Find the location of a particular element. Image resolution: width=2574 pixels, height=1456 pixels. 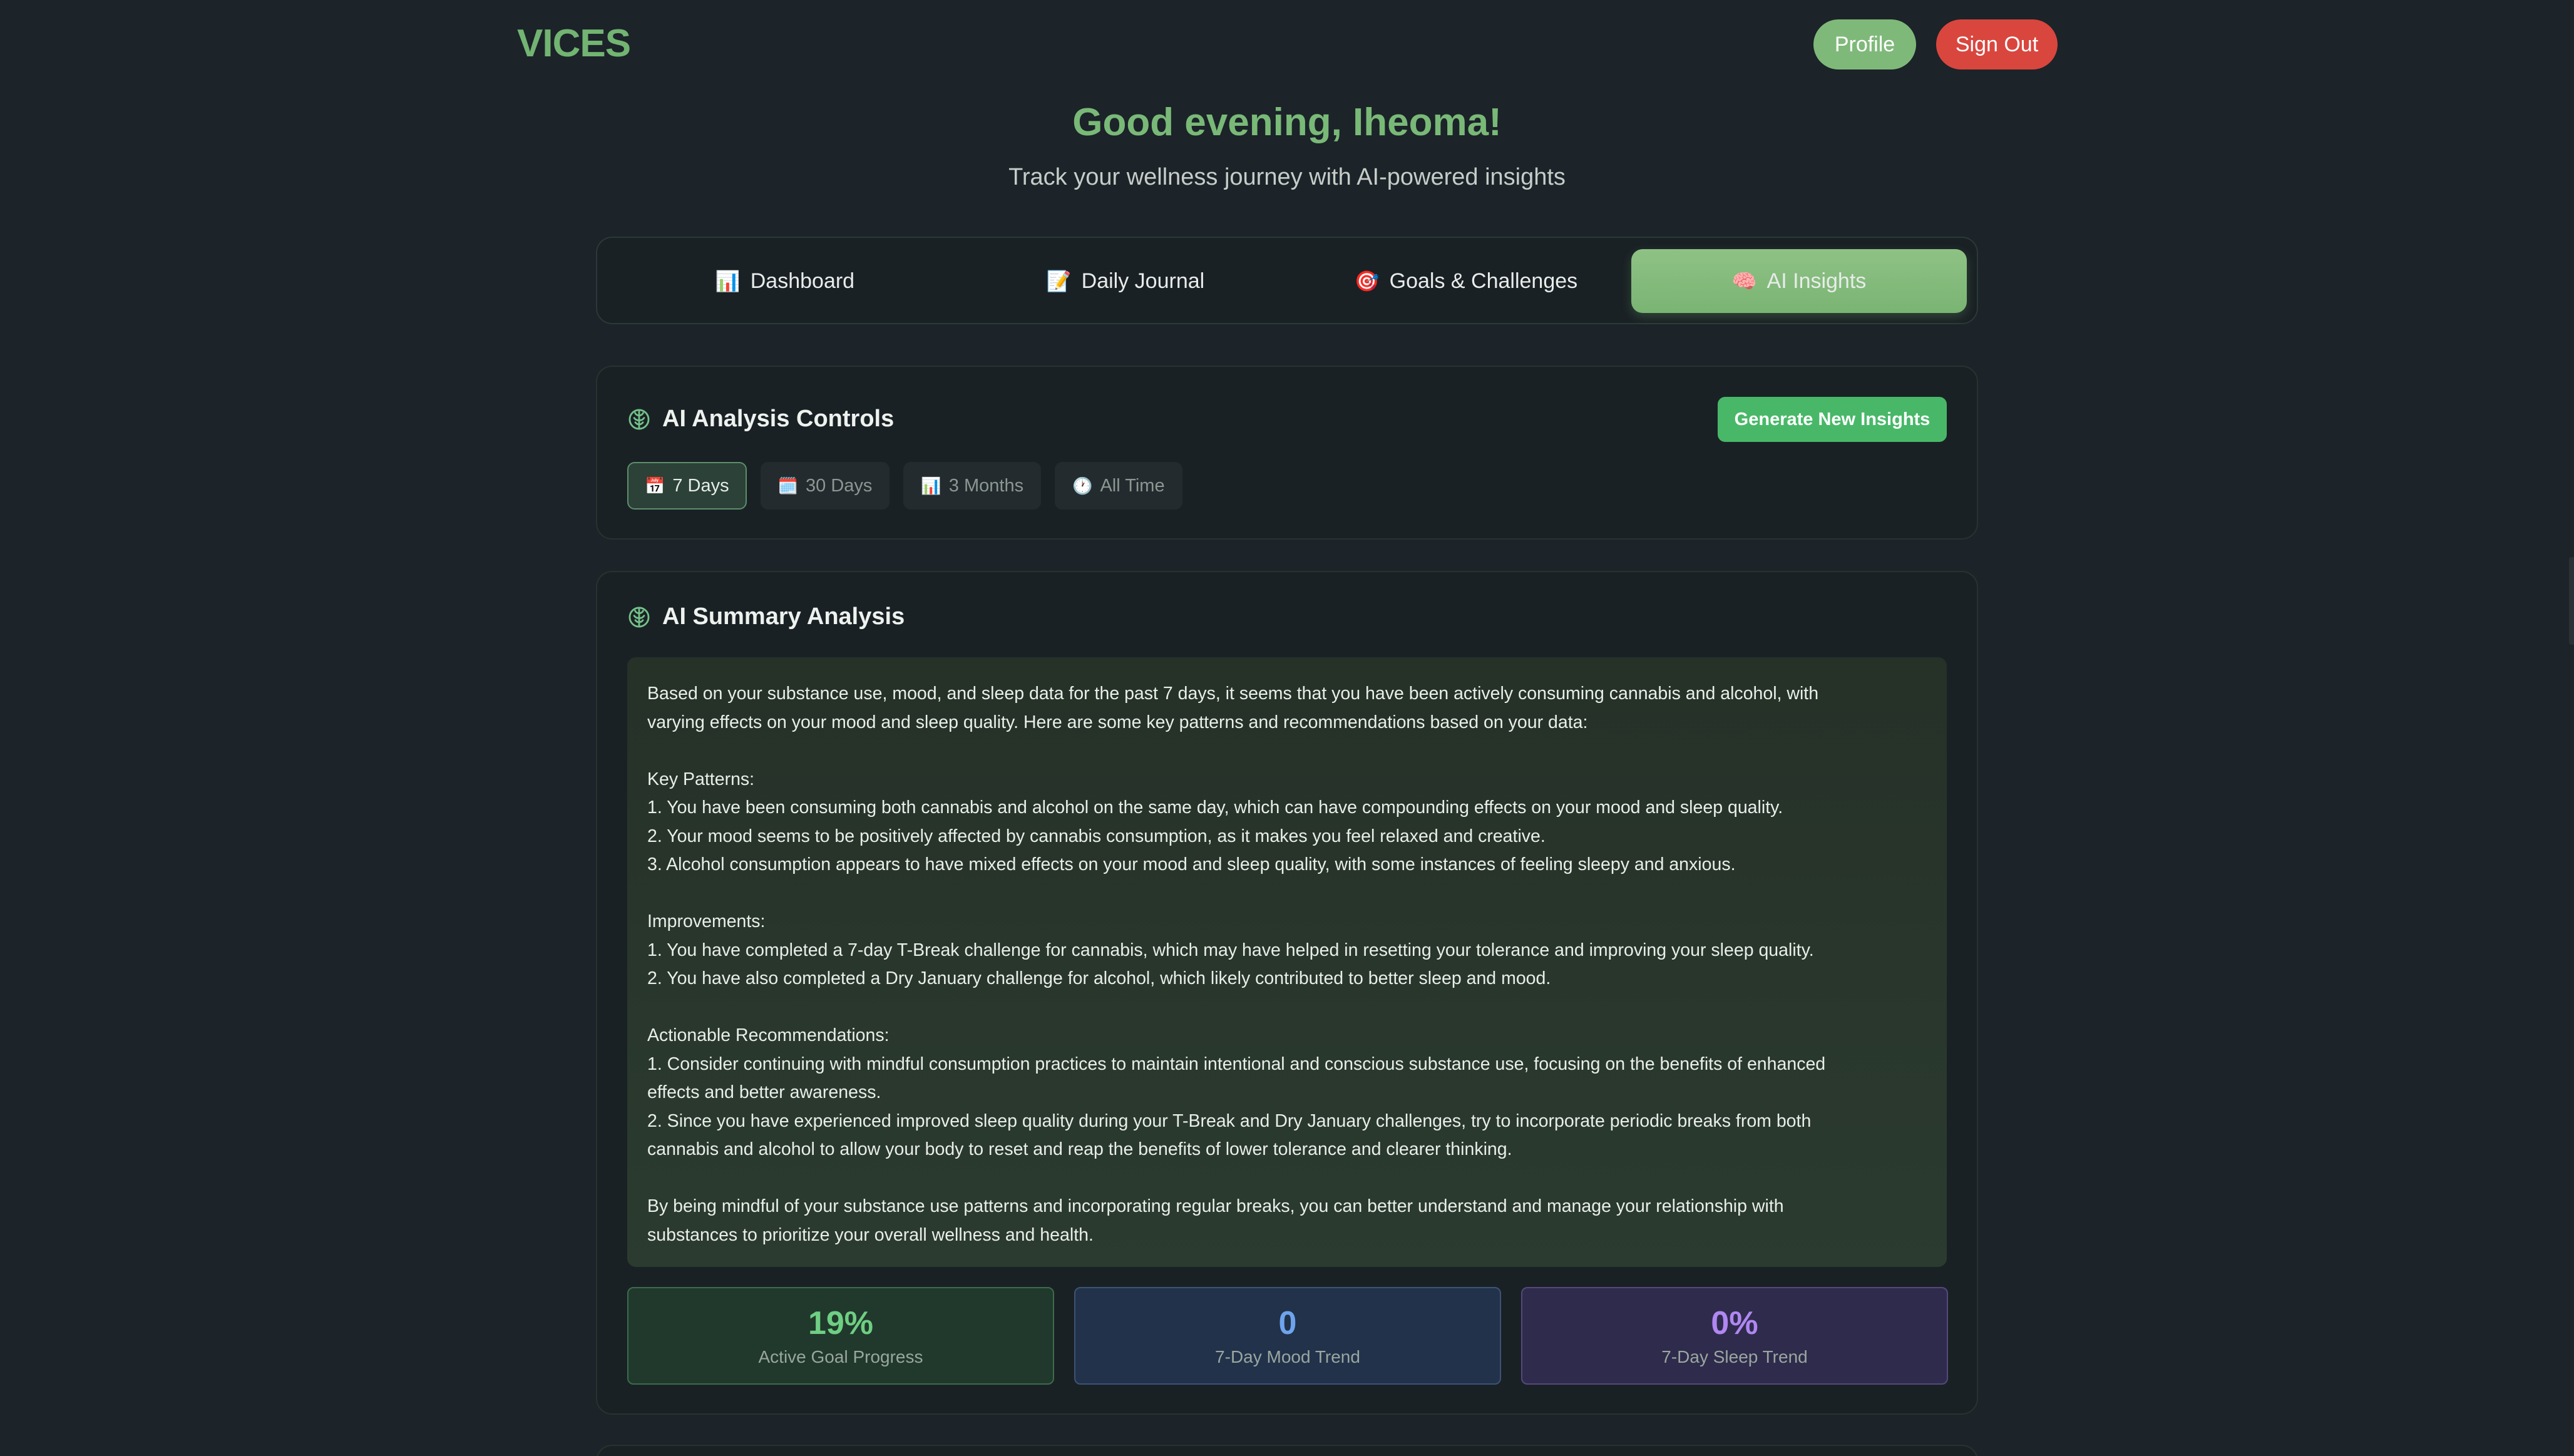

tab-daily-journal: 📝 Daily Journal is located at coordinates (1125, 281).